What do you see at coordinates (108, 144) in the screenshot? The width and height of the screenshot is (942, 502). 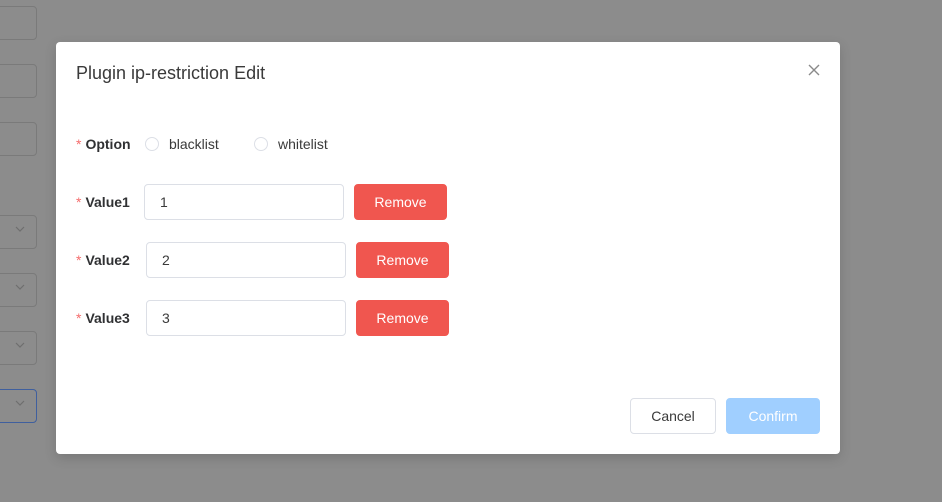 I see `option-label-text: Option` at bounding box center [108, 144].